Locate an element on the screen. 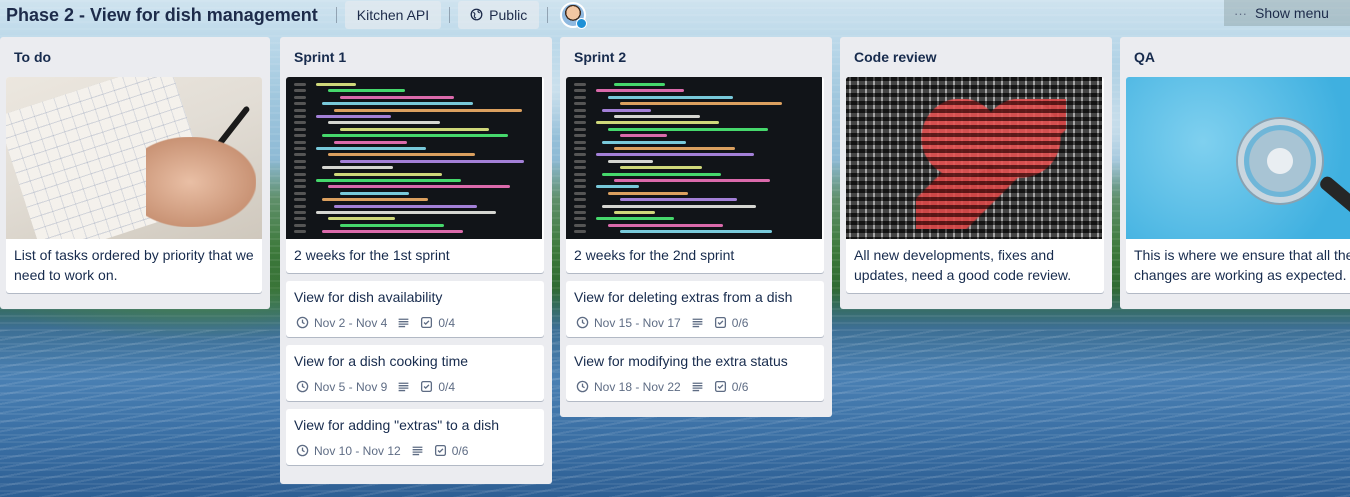 The height and width of the screenshot is (497, 1350). card-badges: Nov 15 - Nov 17 0/6 is located at coordinates (695, 326).